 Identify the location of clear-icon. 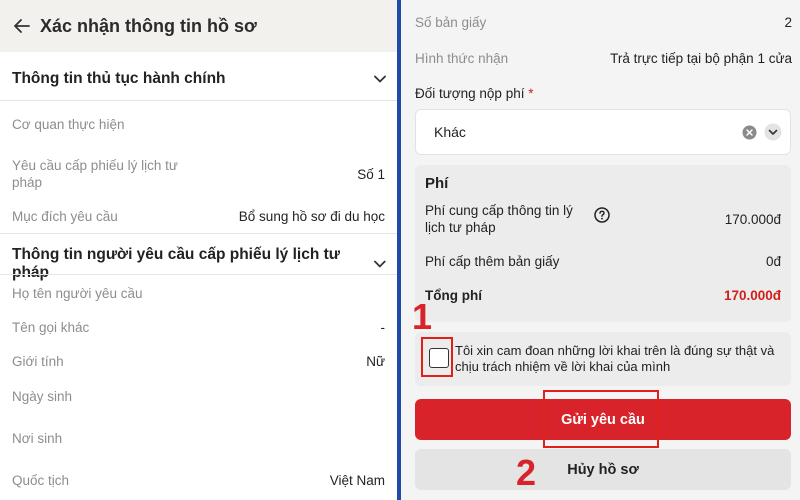
(749, 132).